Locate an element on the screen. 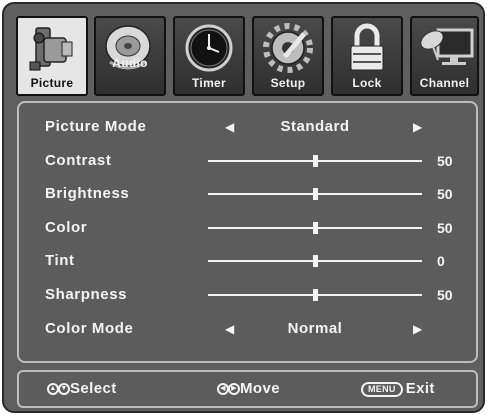  picture-mode-value: Standard is located at coordinates (315, 126).